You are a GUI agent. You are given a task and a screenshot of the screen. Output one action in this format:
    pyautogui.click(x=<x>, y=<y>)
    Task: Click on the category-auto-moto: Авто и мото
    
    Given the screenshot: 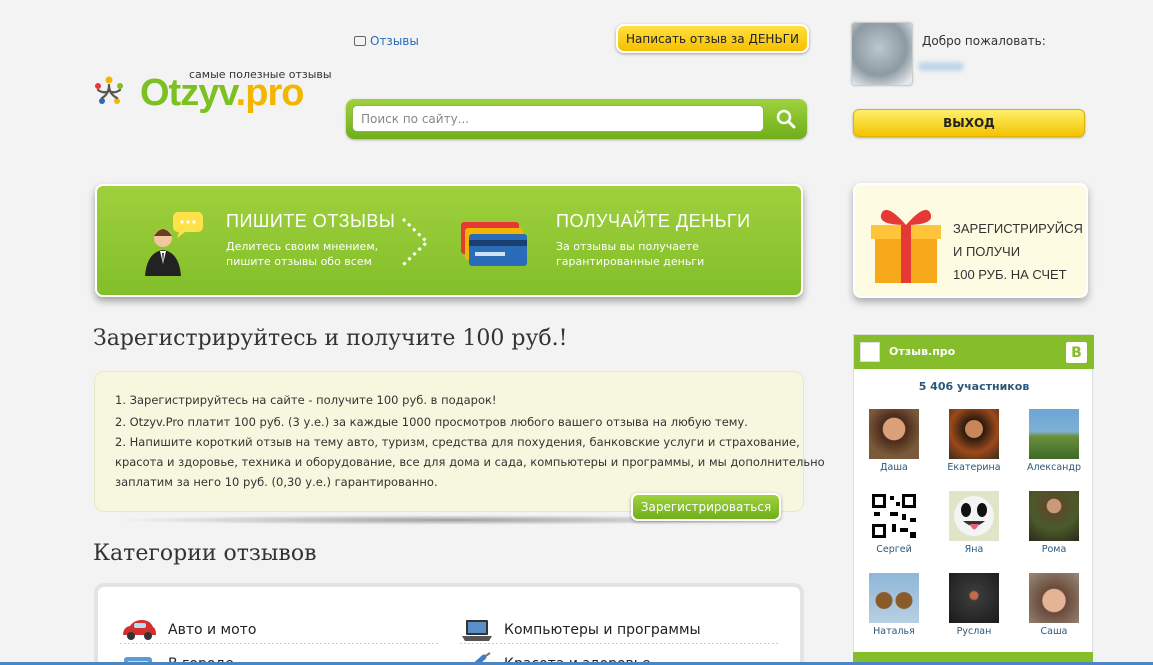 What is the action you would take?
    pyautogui.click(x=188, y=630)
    